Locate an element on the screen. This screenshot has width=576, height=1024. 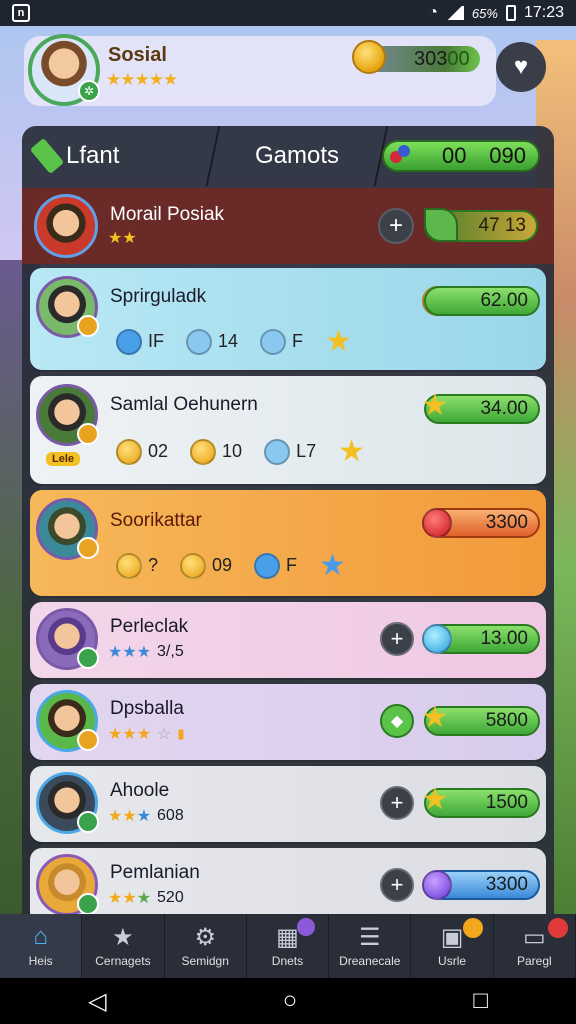
player-card: Ahoole ★★★ 608 + 1500 ★ is located at coordinates (288, 804).